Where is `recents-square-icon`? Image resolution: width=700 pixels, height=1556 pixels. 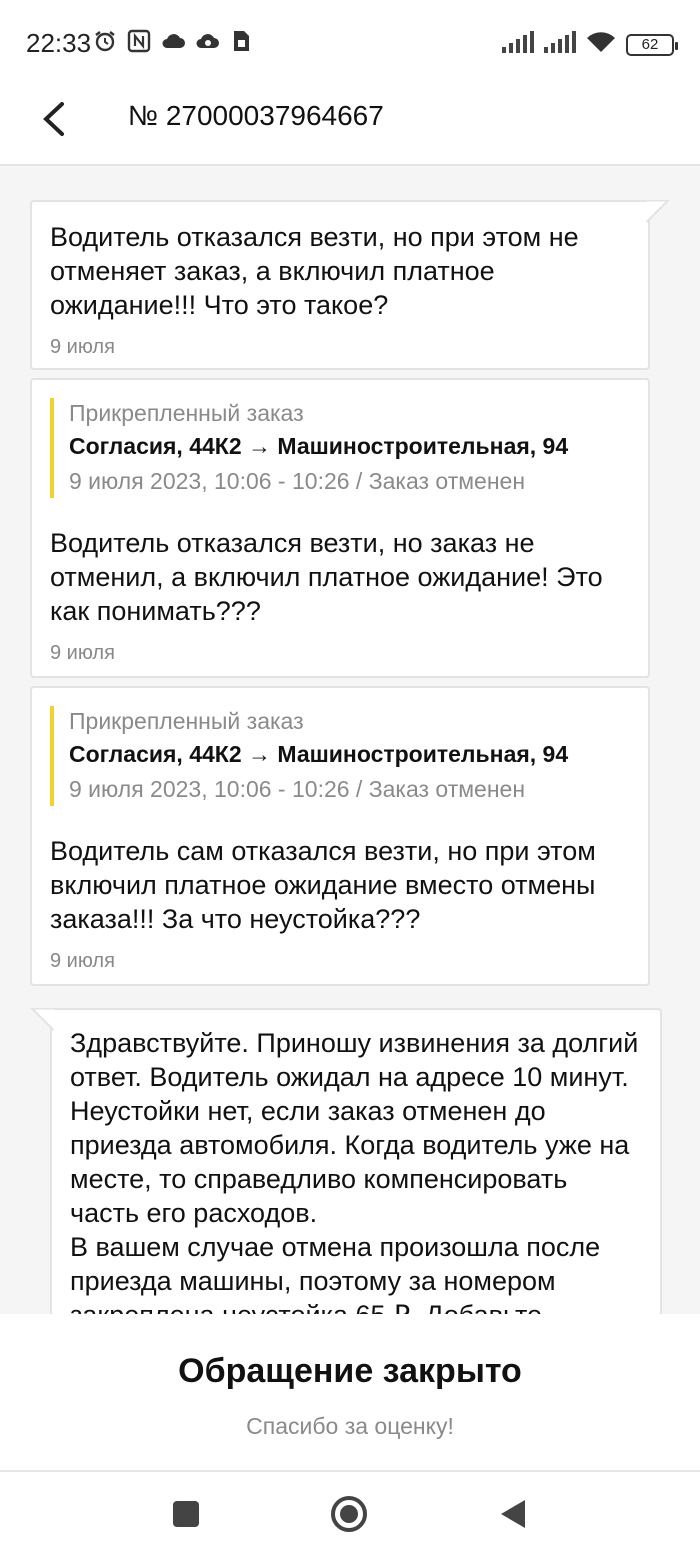
recents-square-icon is located at coordinates (186, 1514).